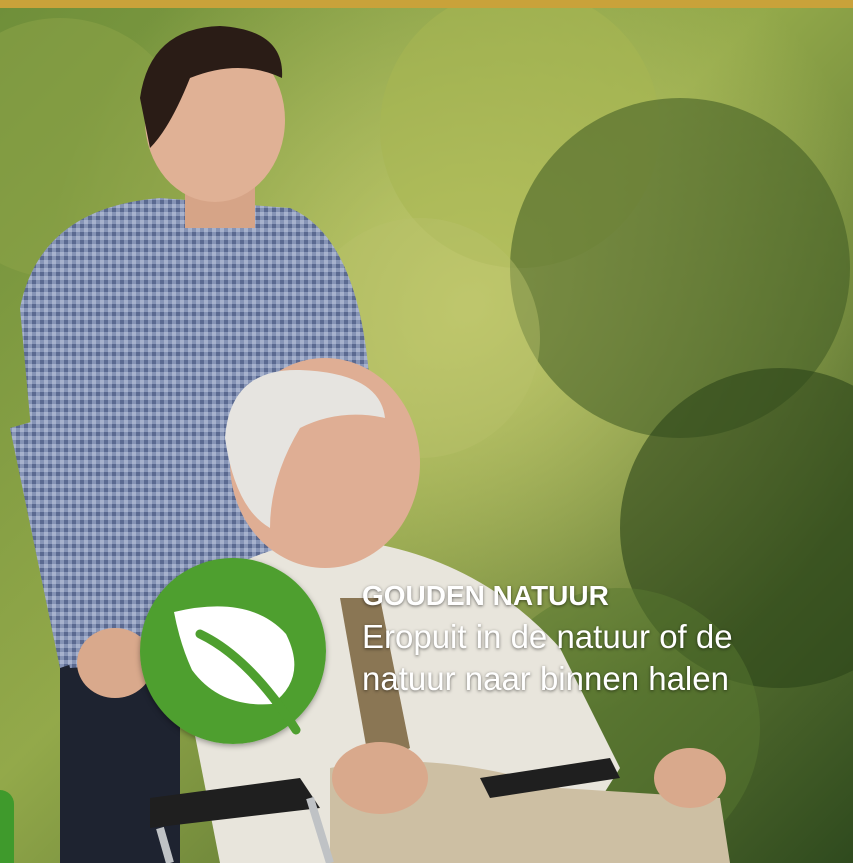 This screenshot has height=863, width=853. I want to click on leaf-icon, so click(233, 651).